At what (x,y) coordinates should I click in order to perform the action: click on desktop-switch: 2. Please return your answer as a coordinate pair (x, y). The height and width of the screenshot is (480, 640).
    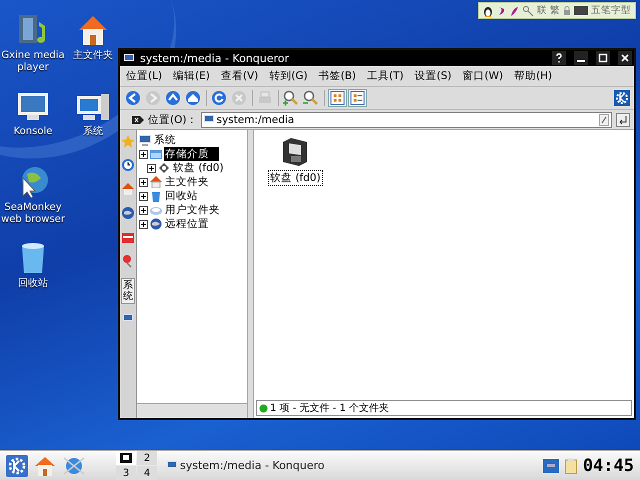
    Looking at the image, I should click on (147, 458).